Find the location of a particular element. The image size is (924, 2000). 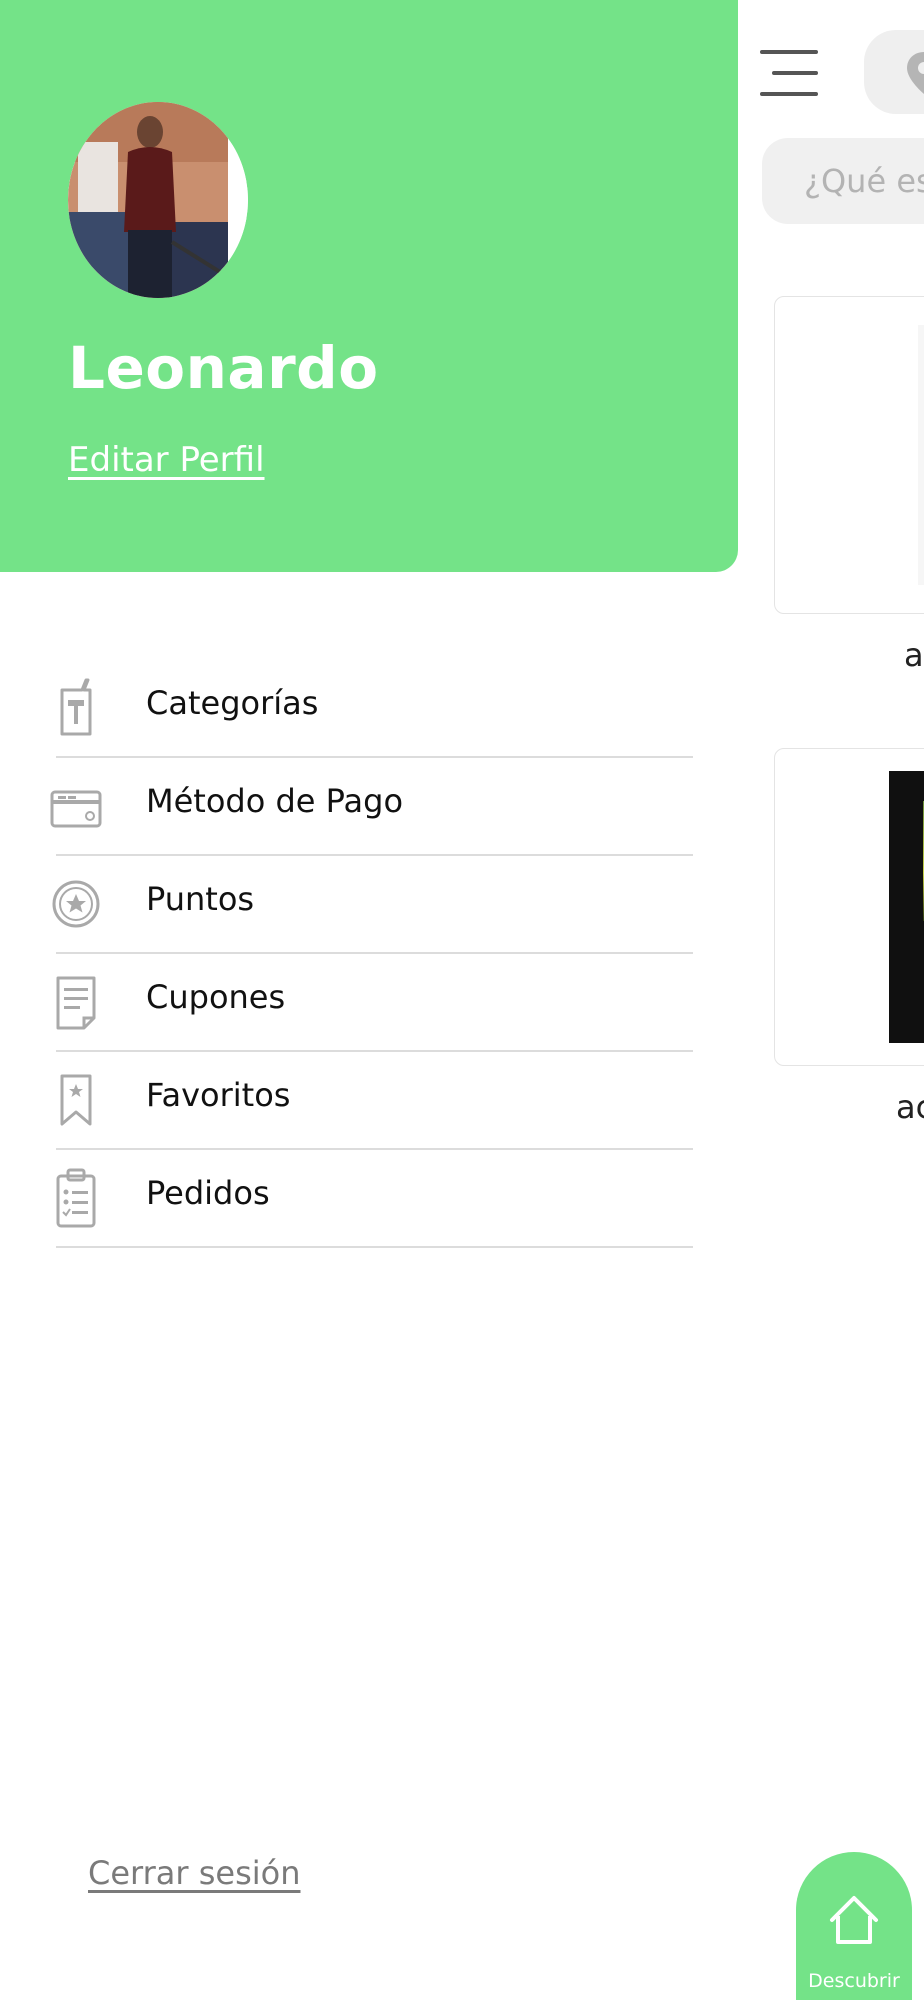

menu-item-metodo-de-pago: Método de Pago is located at coordinates (369, 807).